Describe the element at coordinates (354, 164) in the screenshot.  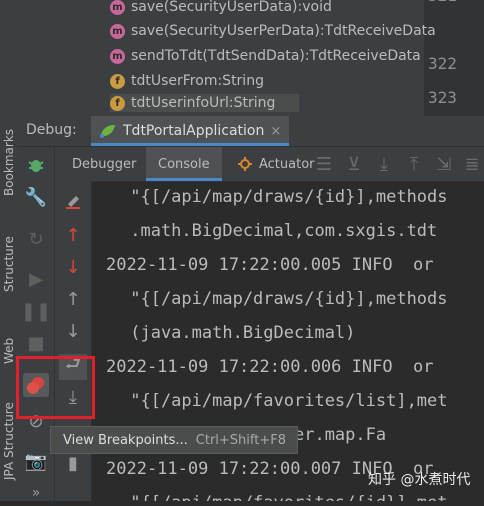
I see `toolbar-icon: ⊻` at that location.